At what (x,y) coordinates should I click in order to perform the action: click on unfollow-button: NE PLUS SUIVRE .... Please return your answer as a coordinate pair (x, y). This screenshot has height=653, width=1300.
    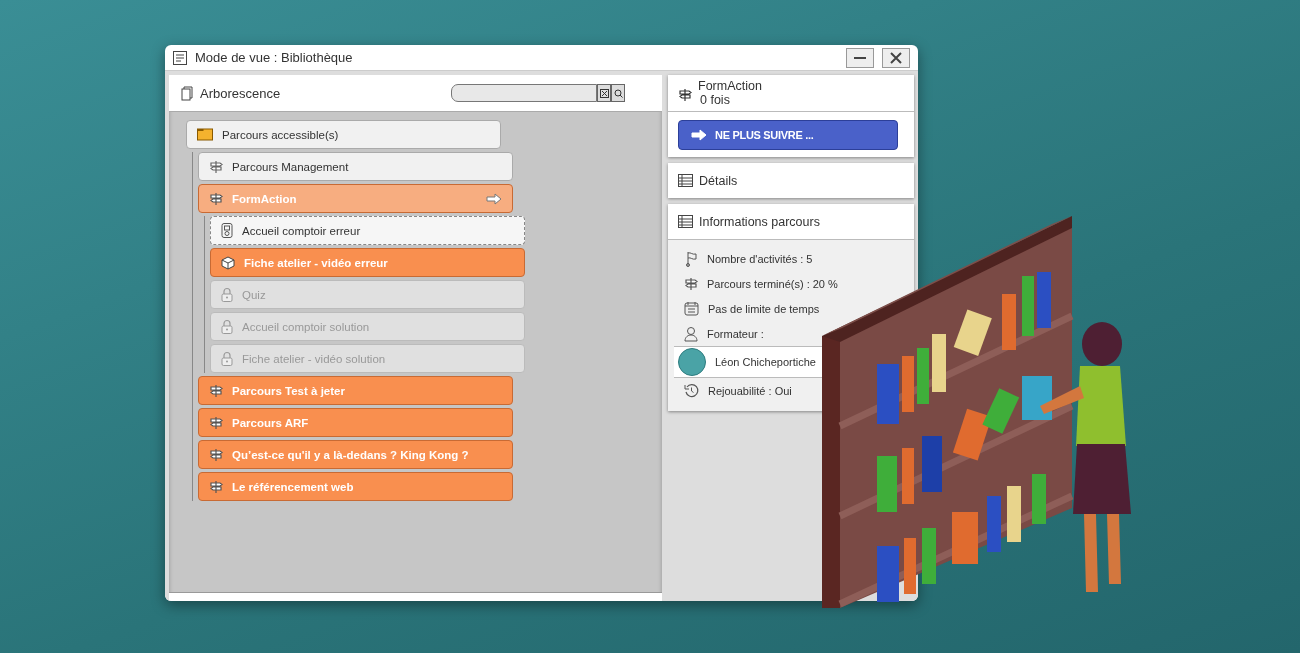
    Looking at the image, I should click on (788, 135).